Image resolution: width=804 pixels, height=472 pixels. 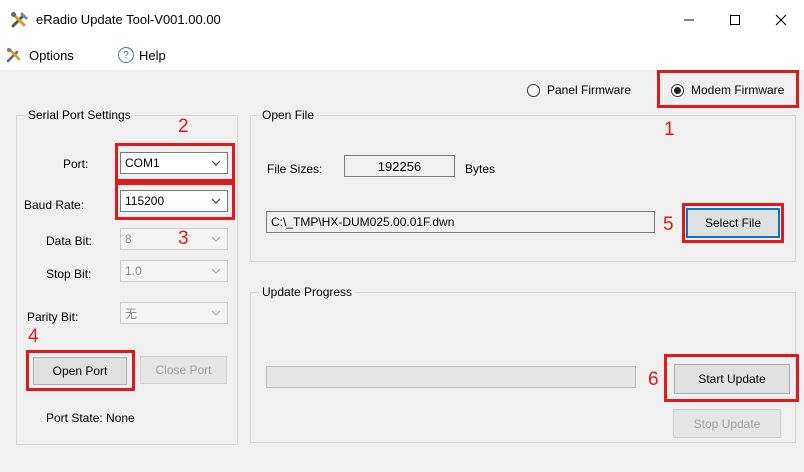 I want to click on baud-rate-value: 115200, so click(x=145, y=201).